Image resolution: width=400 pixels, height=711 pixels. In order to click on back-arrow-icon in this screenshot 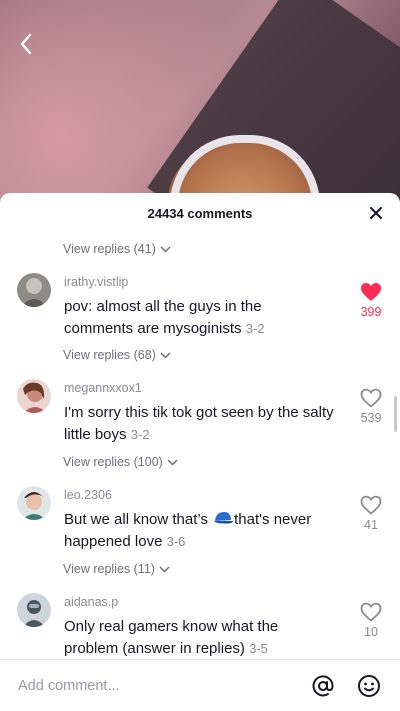, I will do `click(26, 44)`.